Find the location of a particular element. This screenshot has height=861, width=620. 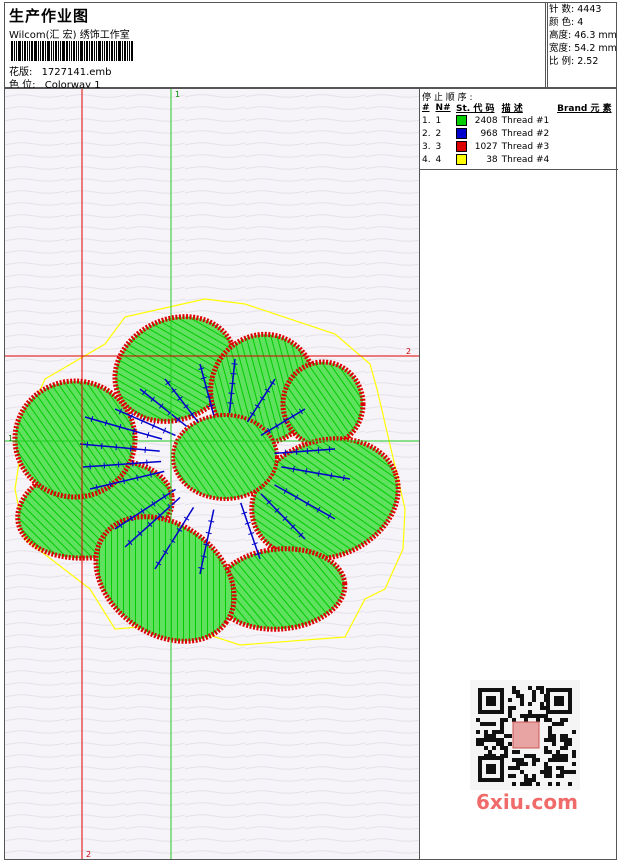

thread-needle: 2 is located at coordinates (438, 133).